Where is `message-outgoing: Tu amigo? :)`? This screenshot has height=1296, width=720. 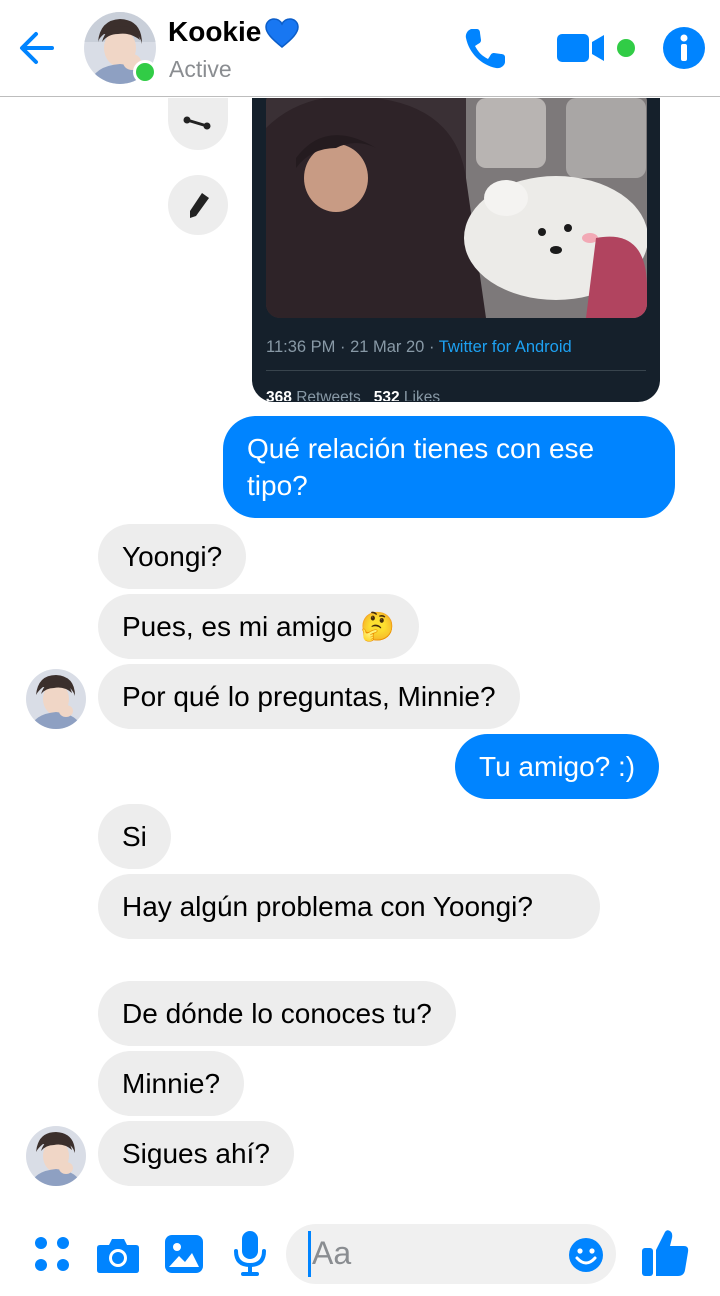
message-outgoing: Tu amigo? :) is located at coordinates (557, 766).